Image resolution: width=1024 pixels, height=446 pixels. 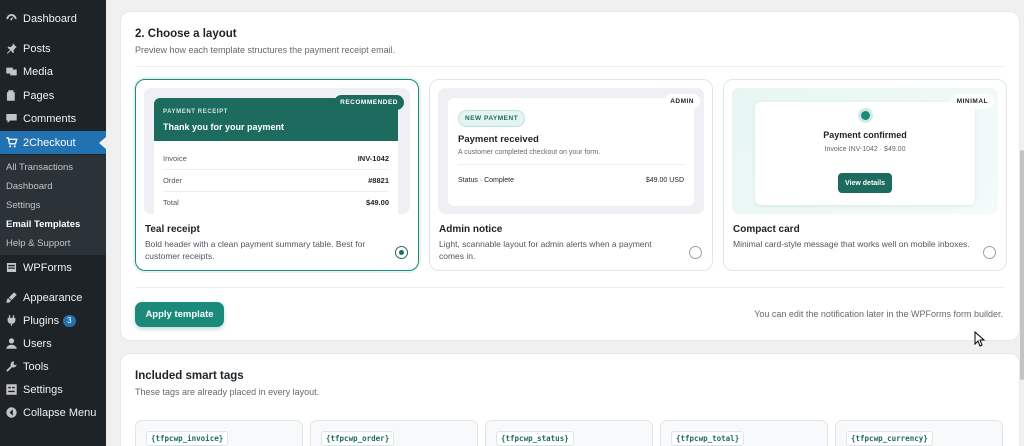 I want to click on smart-tag-item: {tfpcwp_invoice}, so click(x=219, y=433).